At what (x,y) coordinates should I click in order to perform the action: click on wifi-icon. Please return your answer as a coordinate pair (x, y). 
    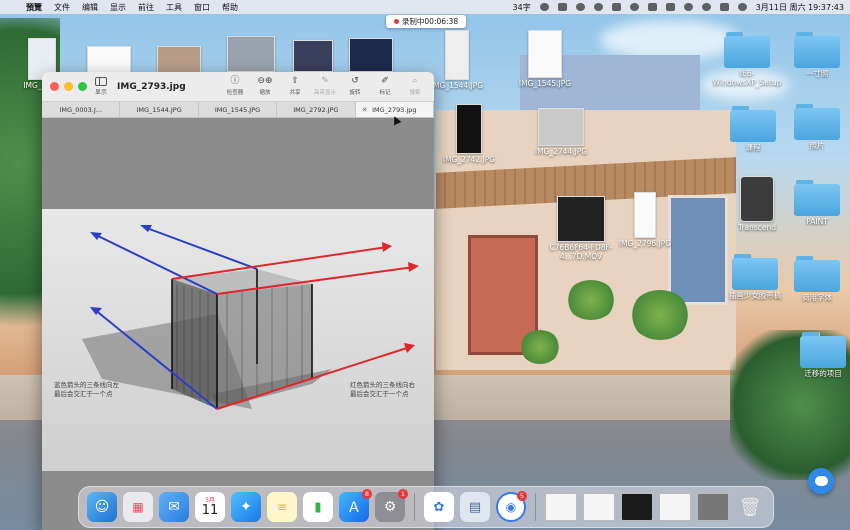
    Looking at the image, I should click on (688, 7).